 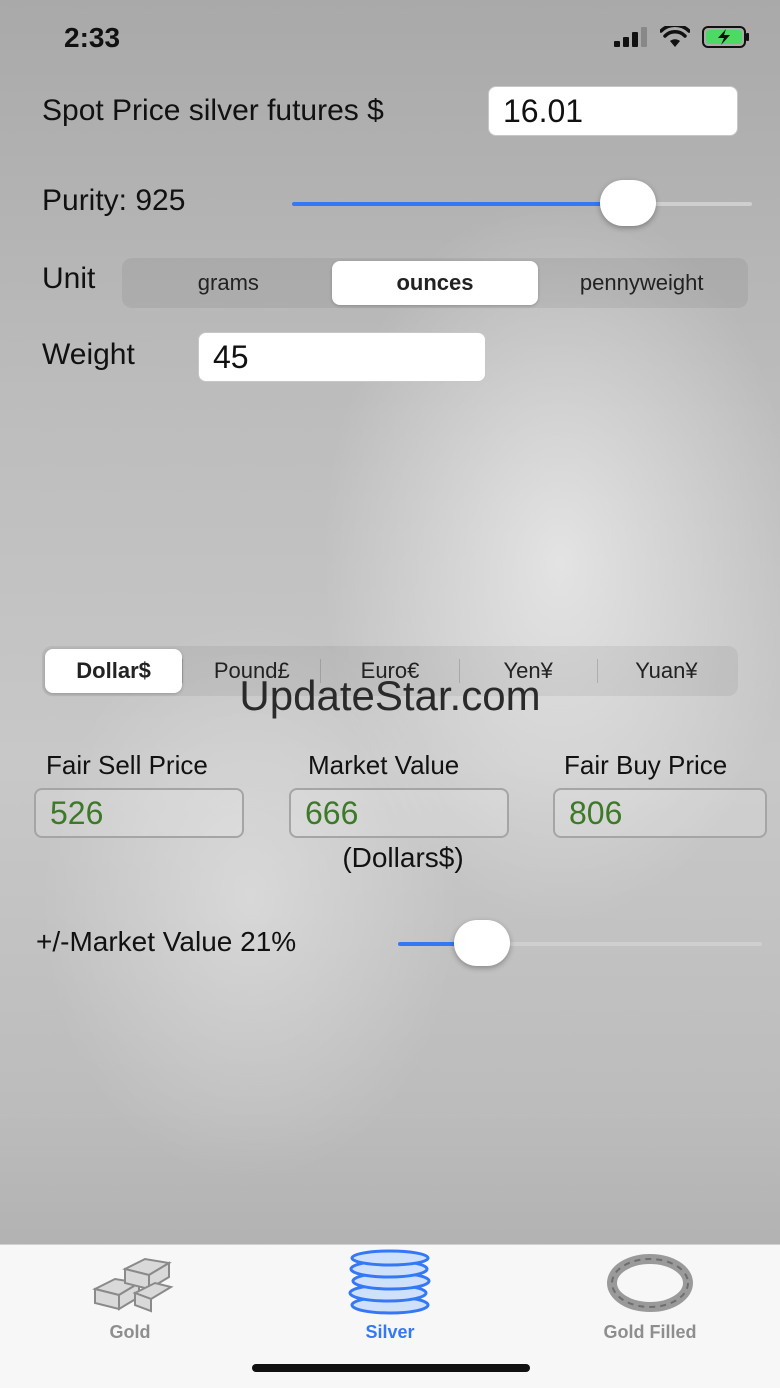 What do you see at coordinates (69, 278) in the screenshot?
I see `unit-label: Unit` at bounding box center [69, 278].